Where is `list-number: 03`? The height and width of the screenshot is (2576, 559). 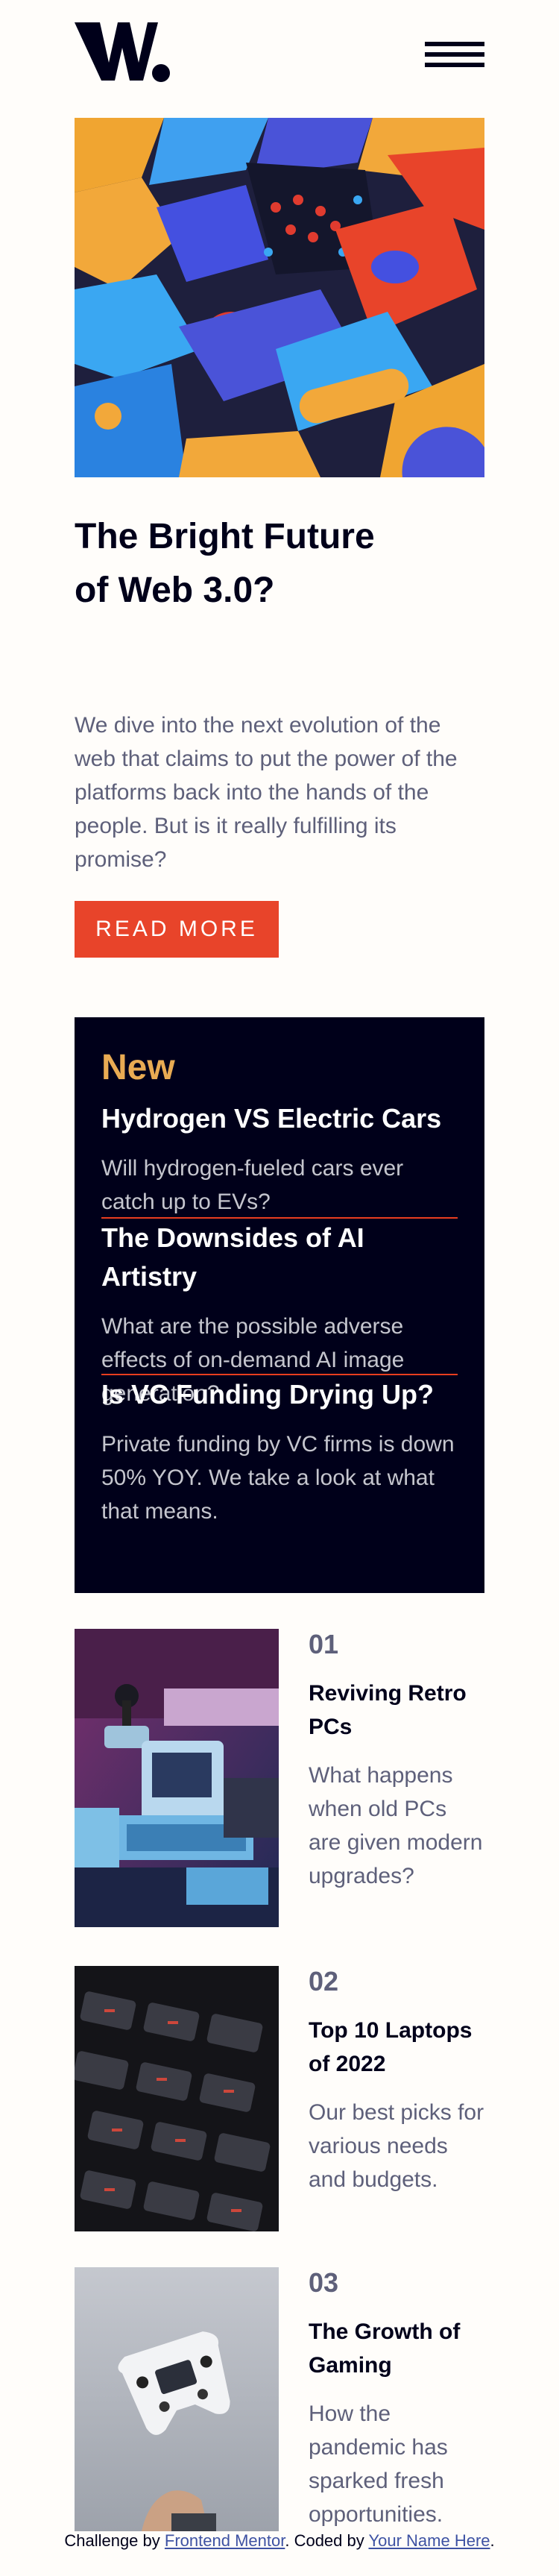 list-number: 03 is located at coordinates (324, 2282).